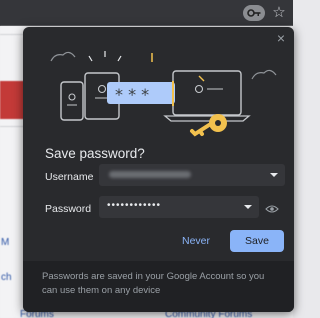  What do you see at coordinates (69, 177) in the screenshot?
I see `username-label: Username` at bounding box center [69, 177].